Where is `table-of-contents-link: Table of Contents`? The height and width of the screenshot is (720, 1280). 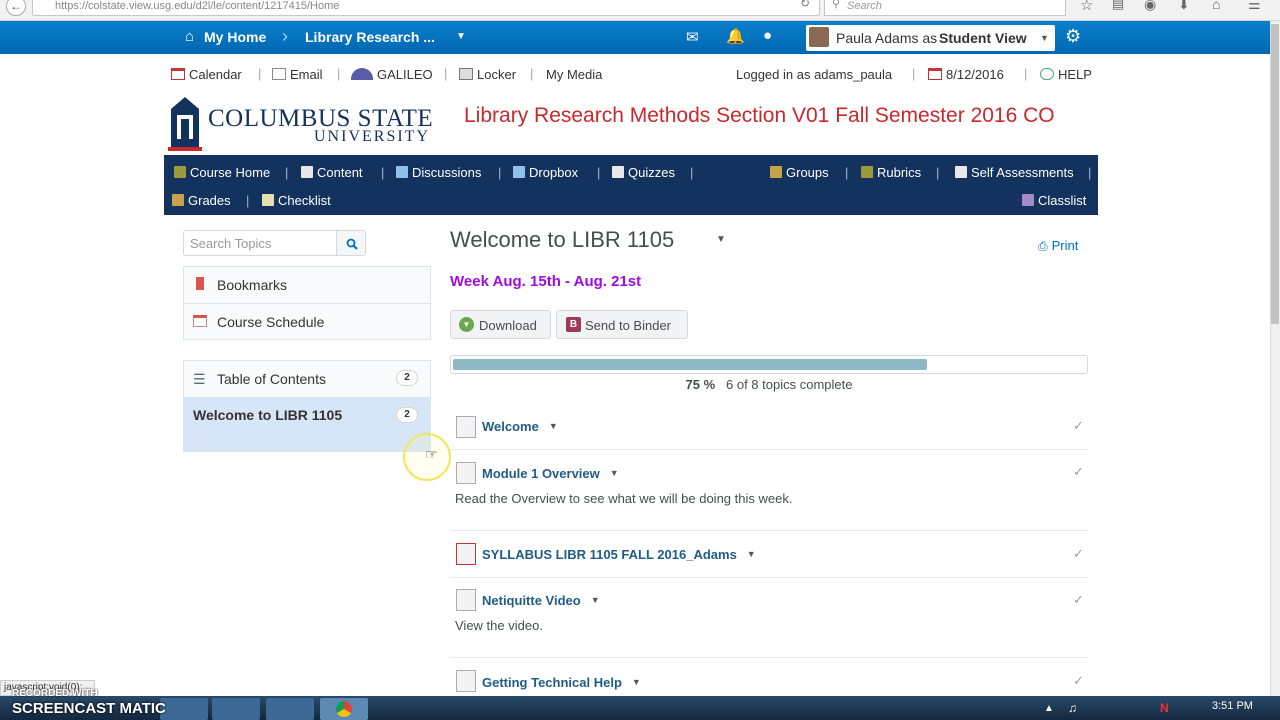
table-of-contents-link: Table of Contents is located at coordinates (271, 379).